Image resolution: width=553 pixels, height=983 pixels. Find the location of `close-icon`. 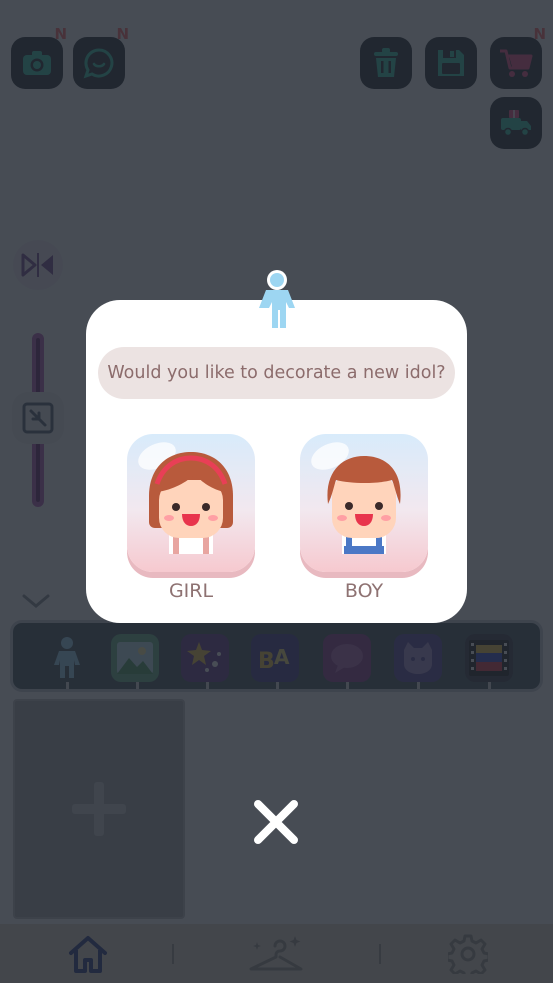

close-icon is located at coordinates (276, 822).